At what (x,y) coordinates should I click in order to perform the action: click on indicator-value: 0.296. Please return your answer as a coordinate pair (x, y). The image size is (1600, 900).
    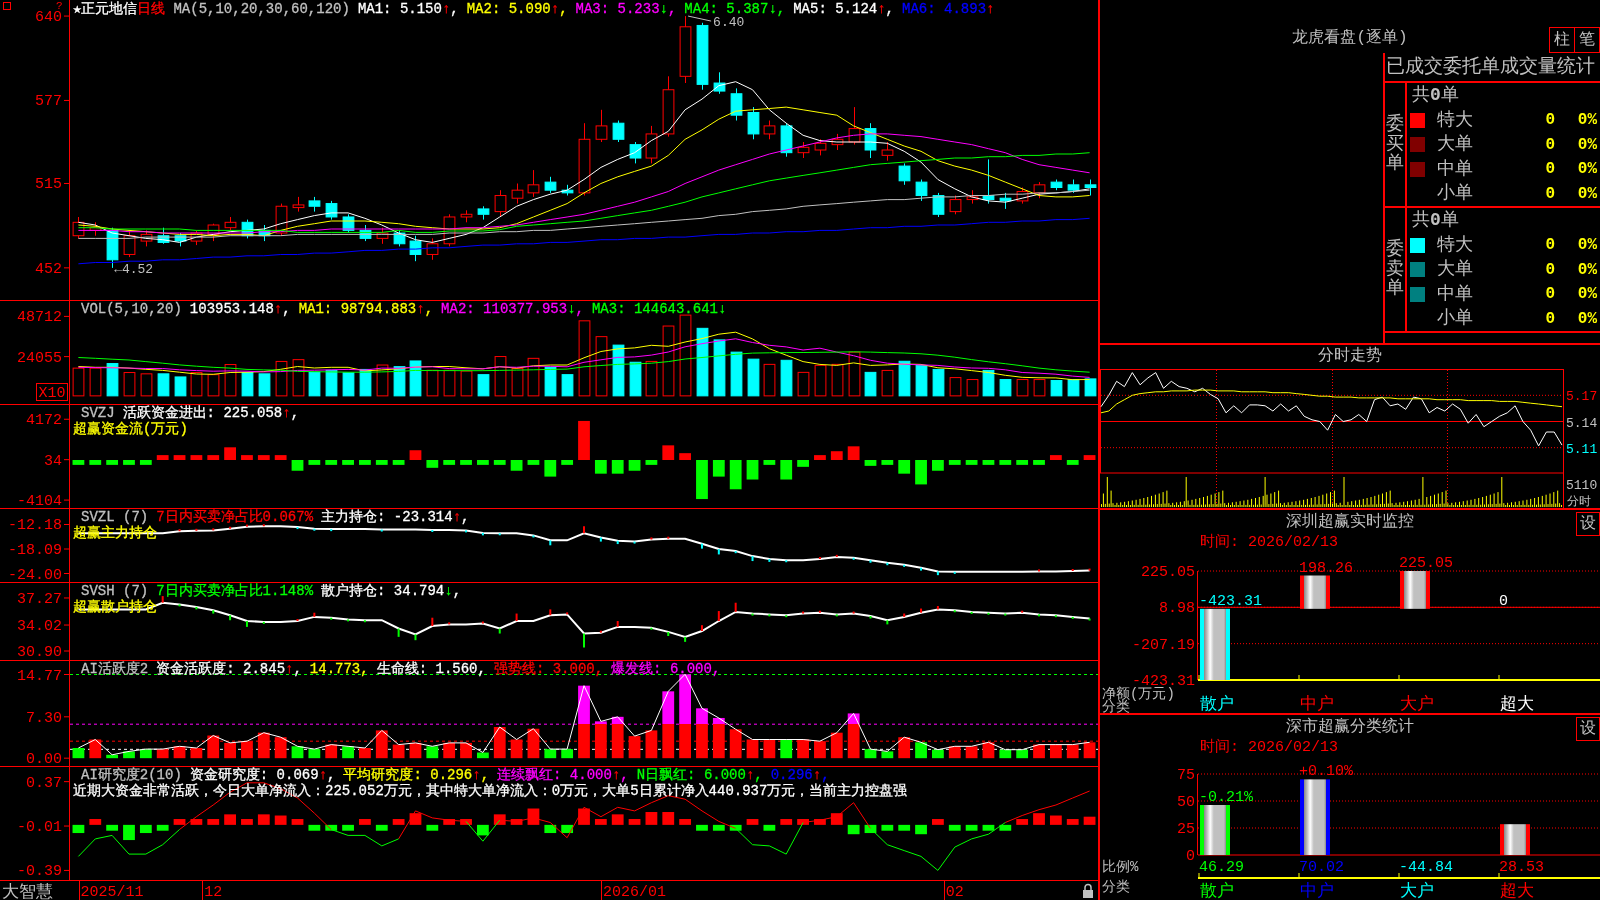
    Looking at the image, I should click on (791, 775).